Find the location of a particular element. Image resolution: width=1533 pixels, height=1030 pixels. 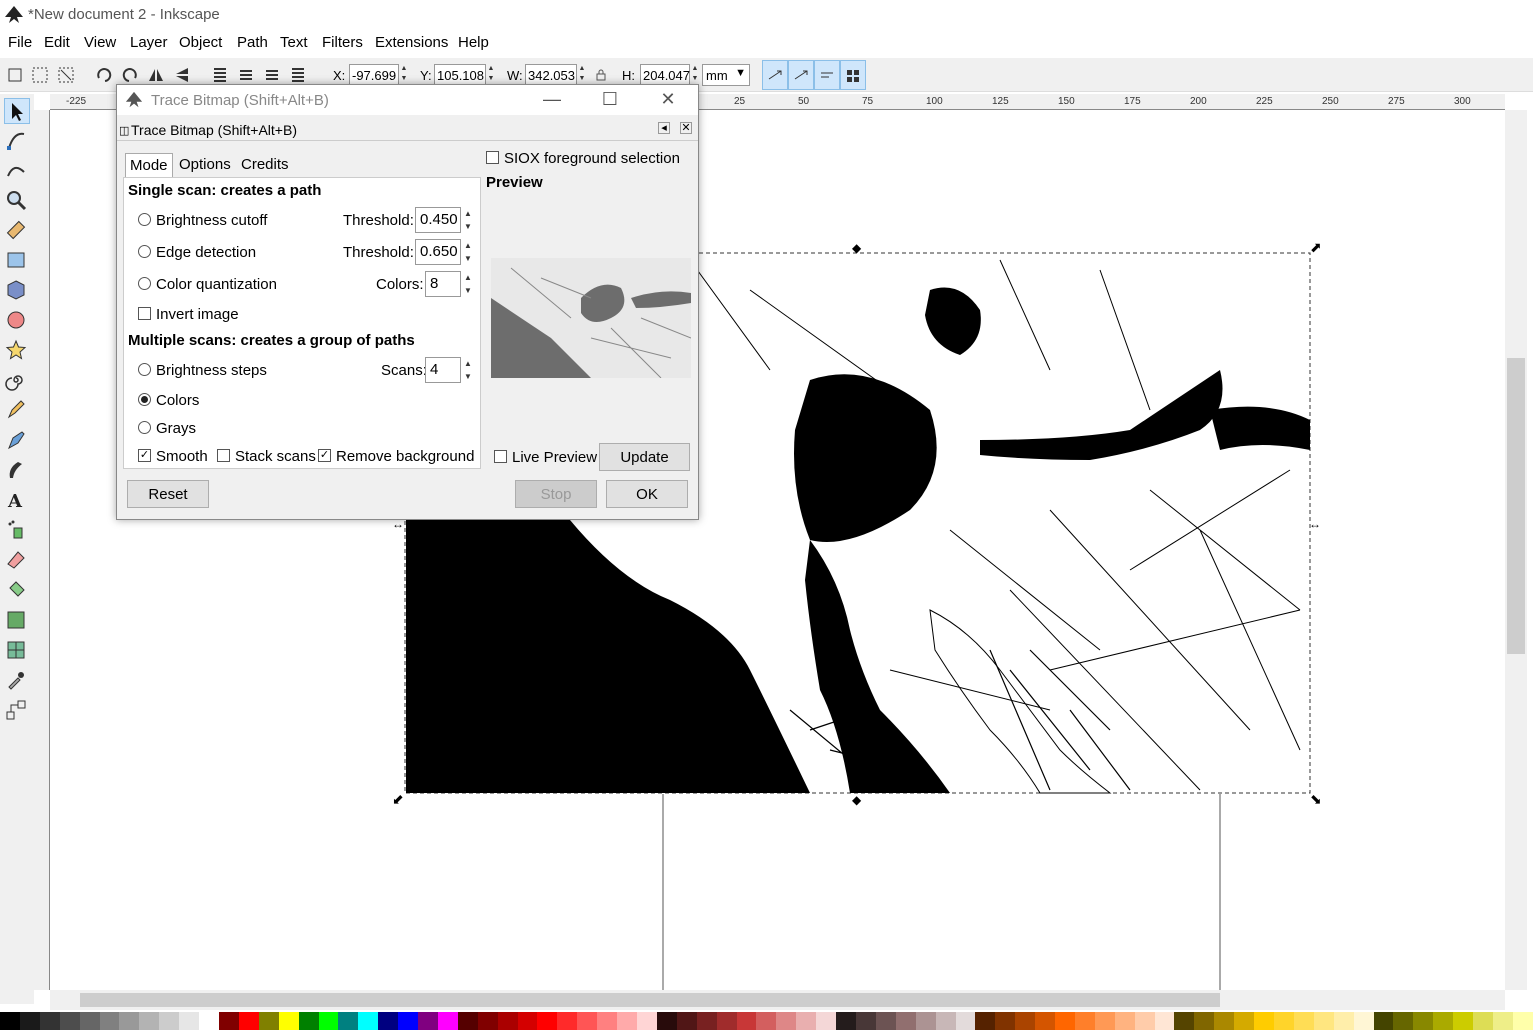

flip-vertical-icon is located at coordinates (182, 75).